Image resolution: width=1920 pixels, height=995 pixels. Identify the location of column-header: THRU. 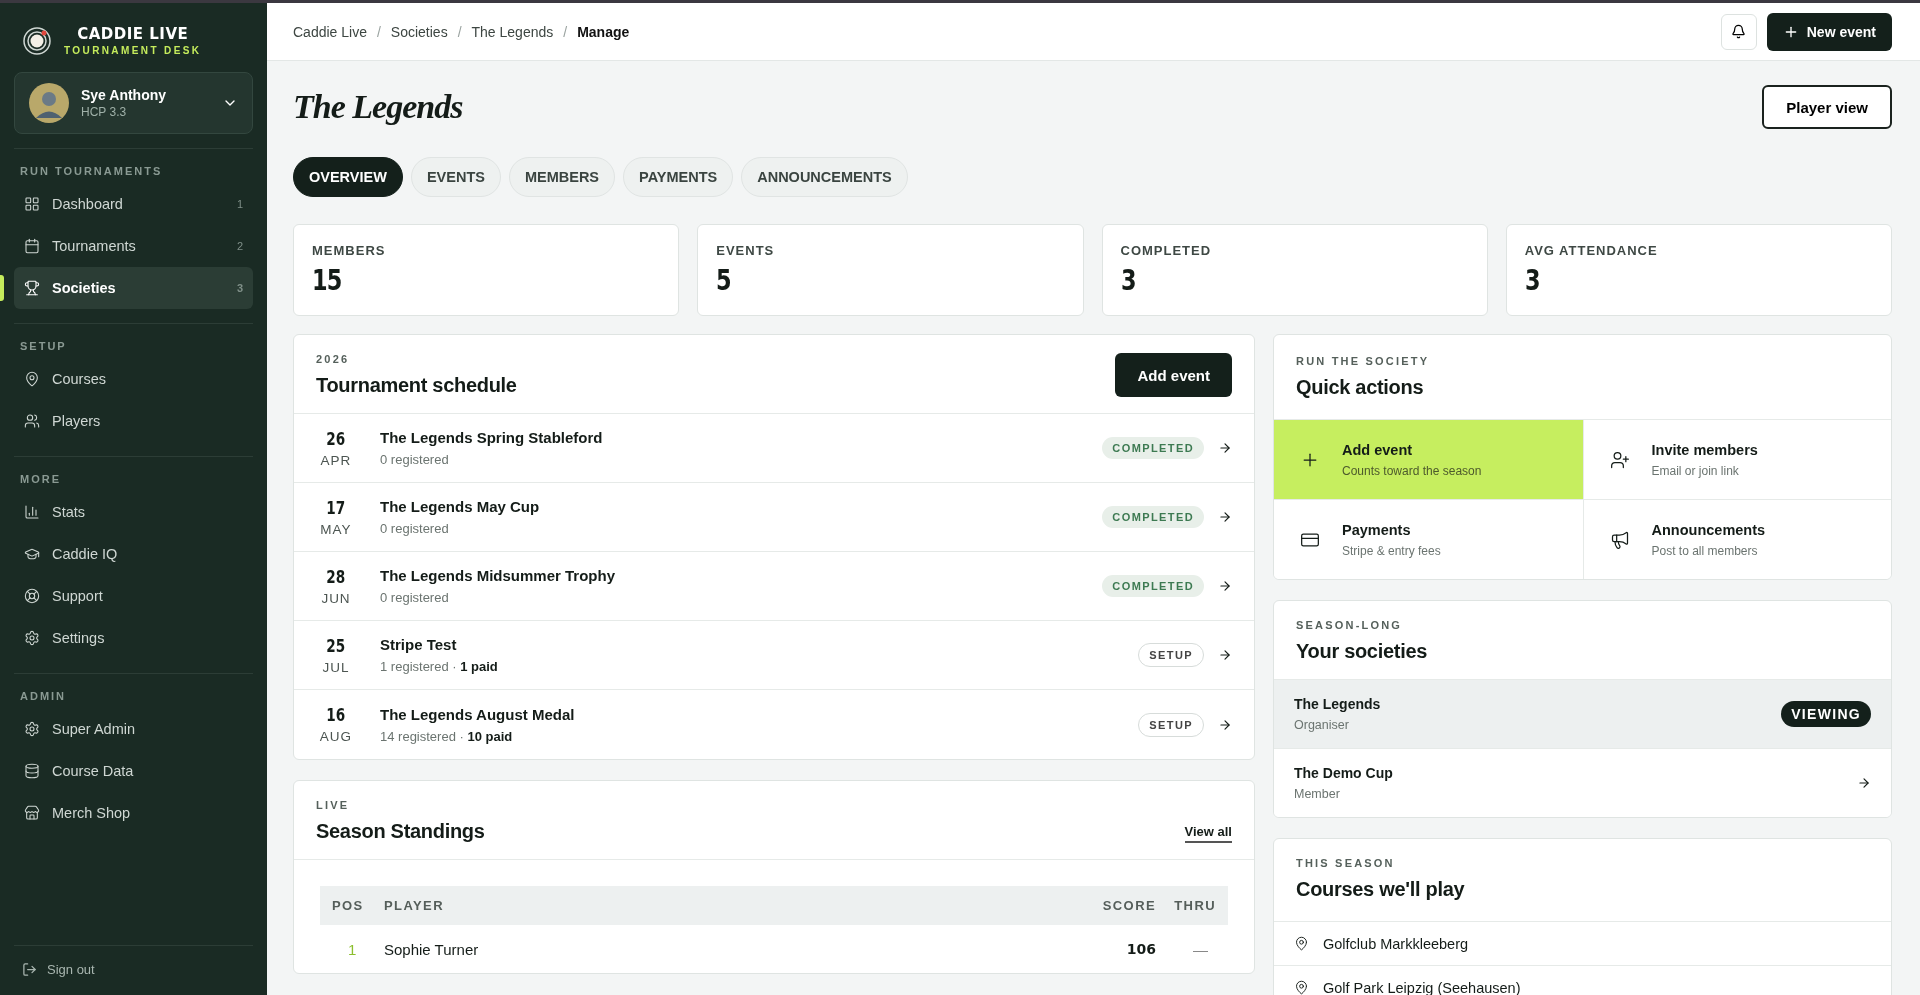
(1194, 905).